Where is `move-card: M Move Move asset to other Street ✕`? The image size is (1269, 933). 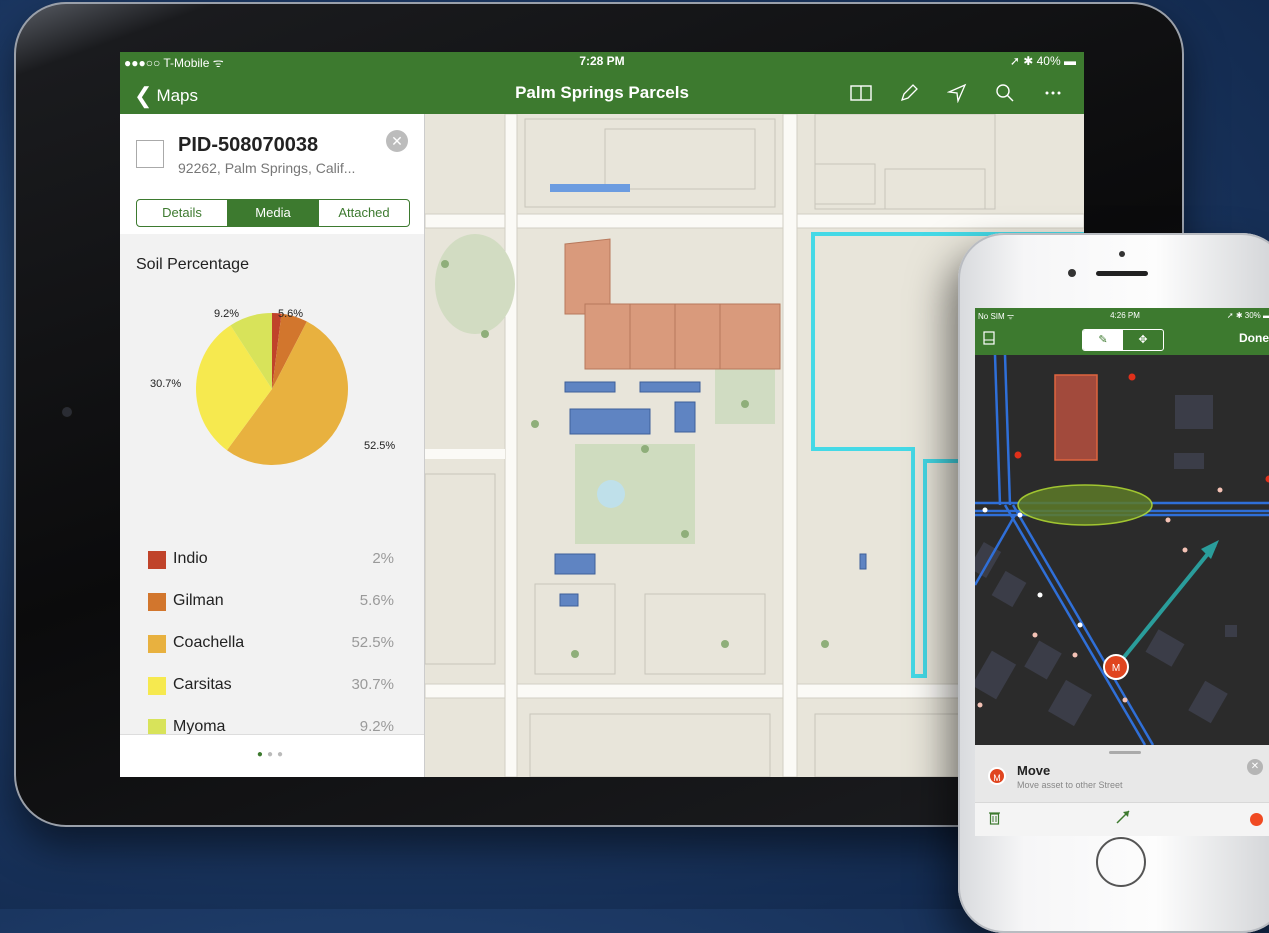
move-card: M Move Move asset to other Street ✕ is located at coordinates (1122, 790).